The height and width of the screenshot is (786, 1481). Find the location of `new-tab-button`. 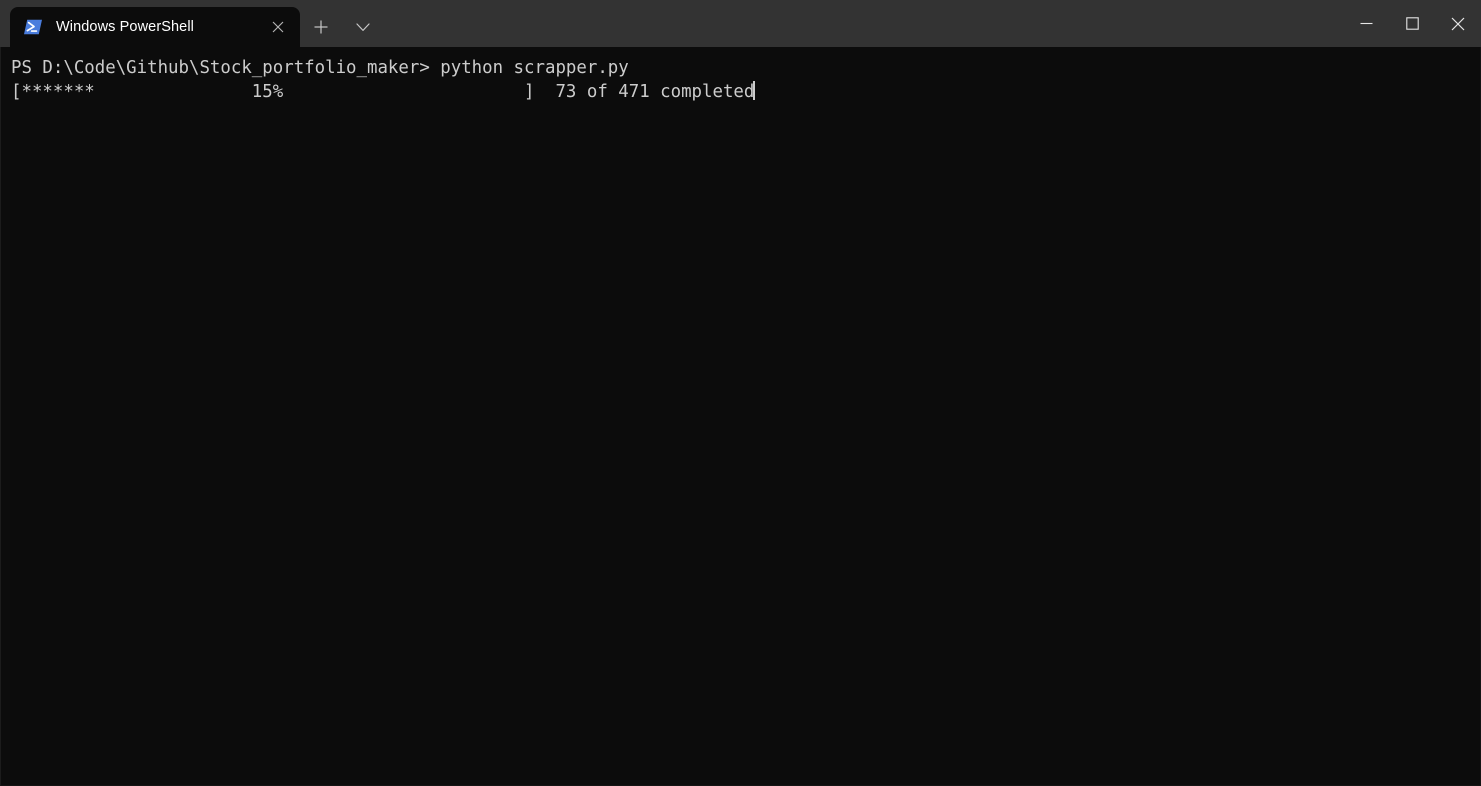

new-tab-button is located at coordinates (321, 27).